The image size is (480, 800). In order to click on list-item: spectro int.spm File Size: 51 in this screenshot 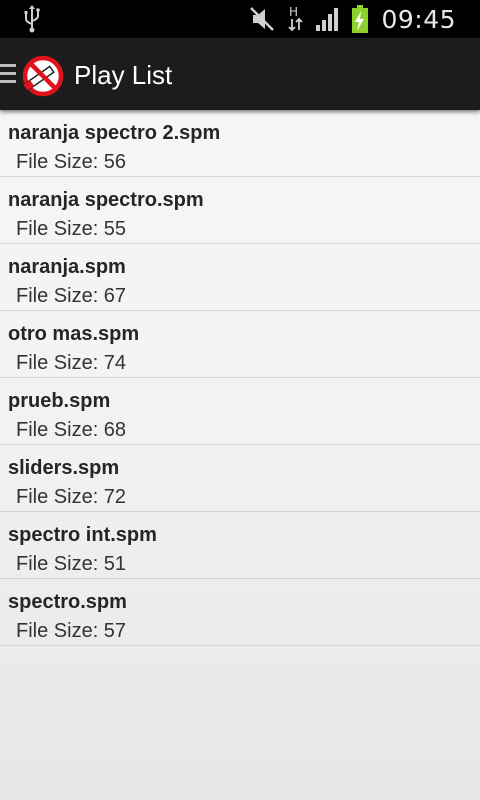, I will do `click(240, 545)`.